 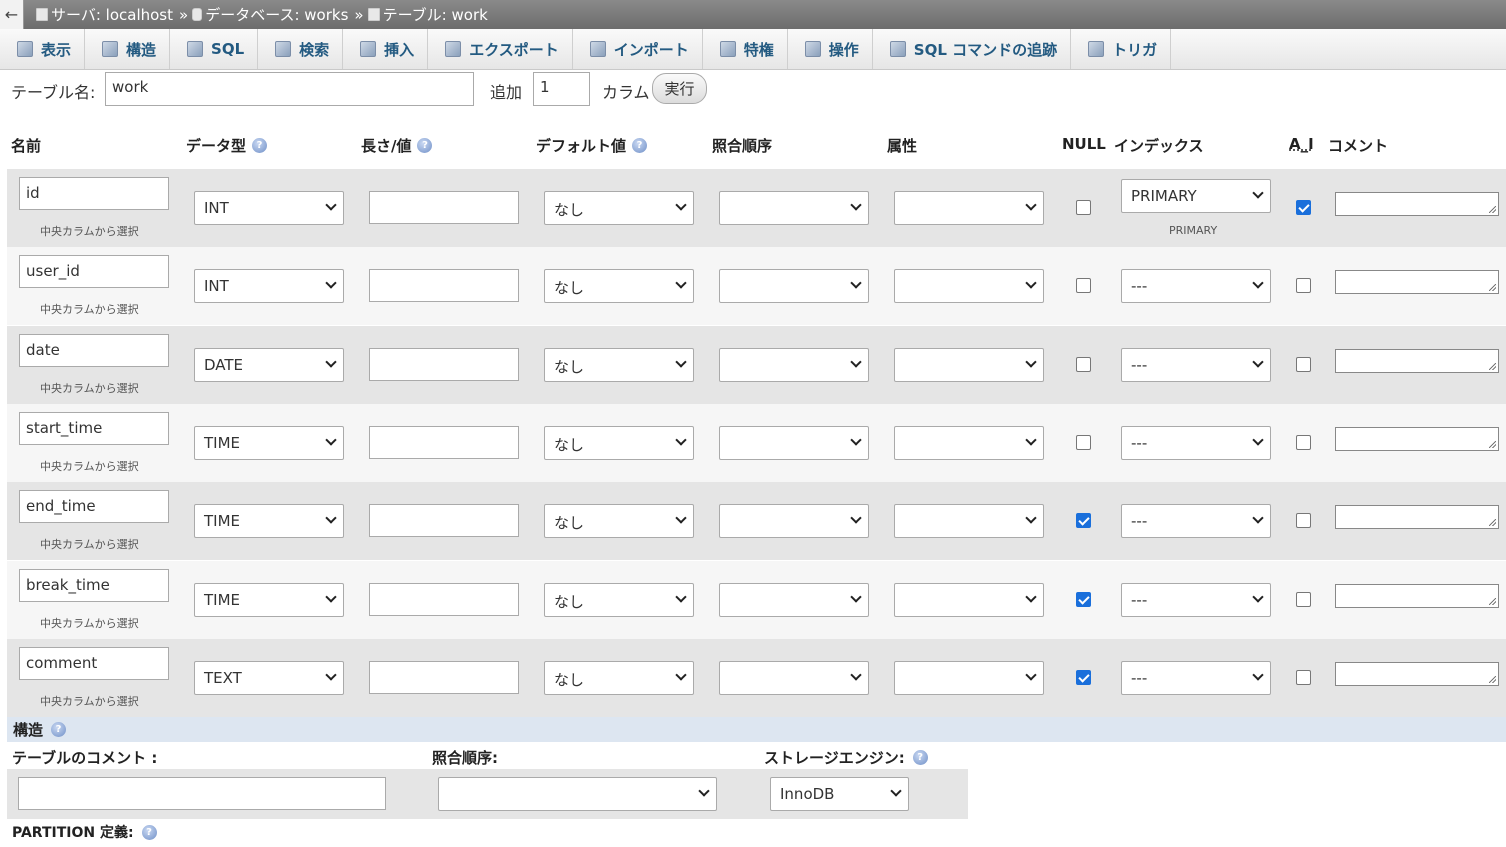 What do you see at coordinates (202, 793) in the screenshot?
I see `table-comment-input` at bounding box center [202, 793].